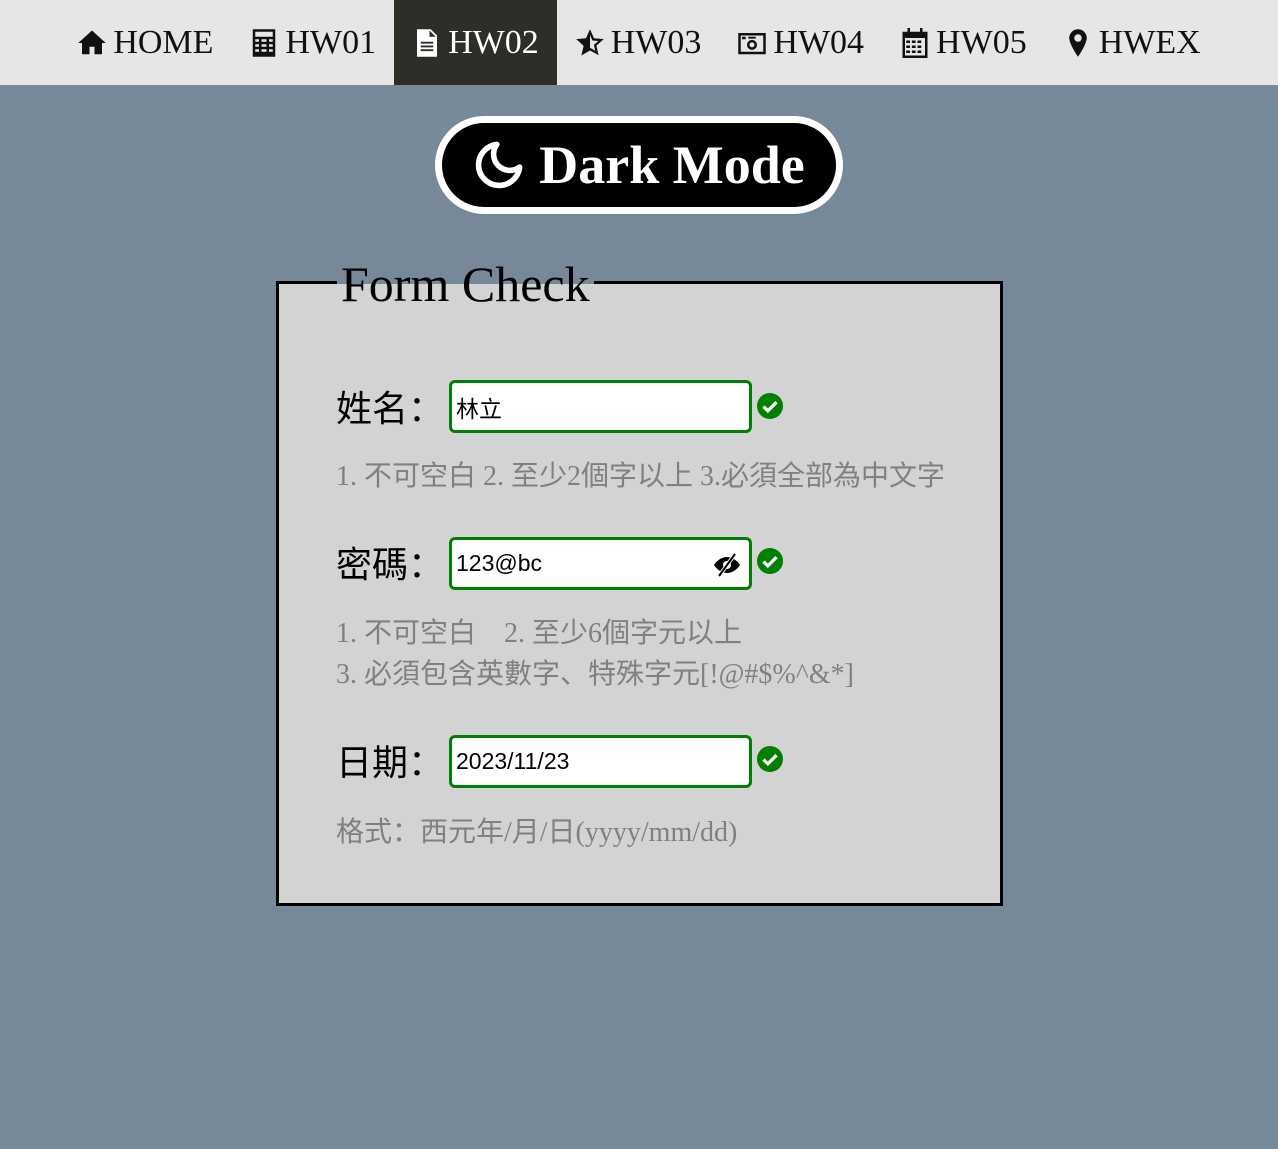  What do you see at coordinates (981, 42) in the screenshot?
I see `nav-item-label: HW05` at bounding box center [981, 42].